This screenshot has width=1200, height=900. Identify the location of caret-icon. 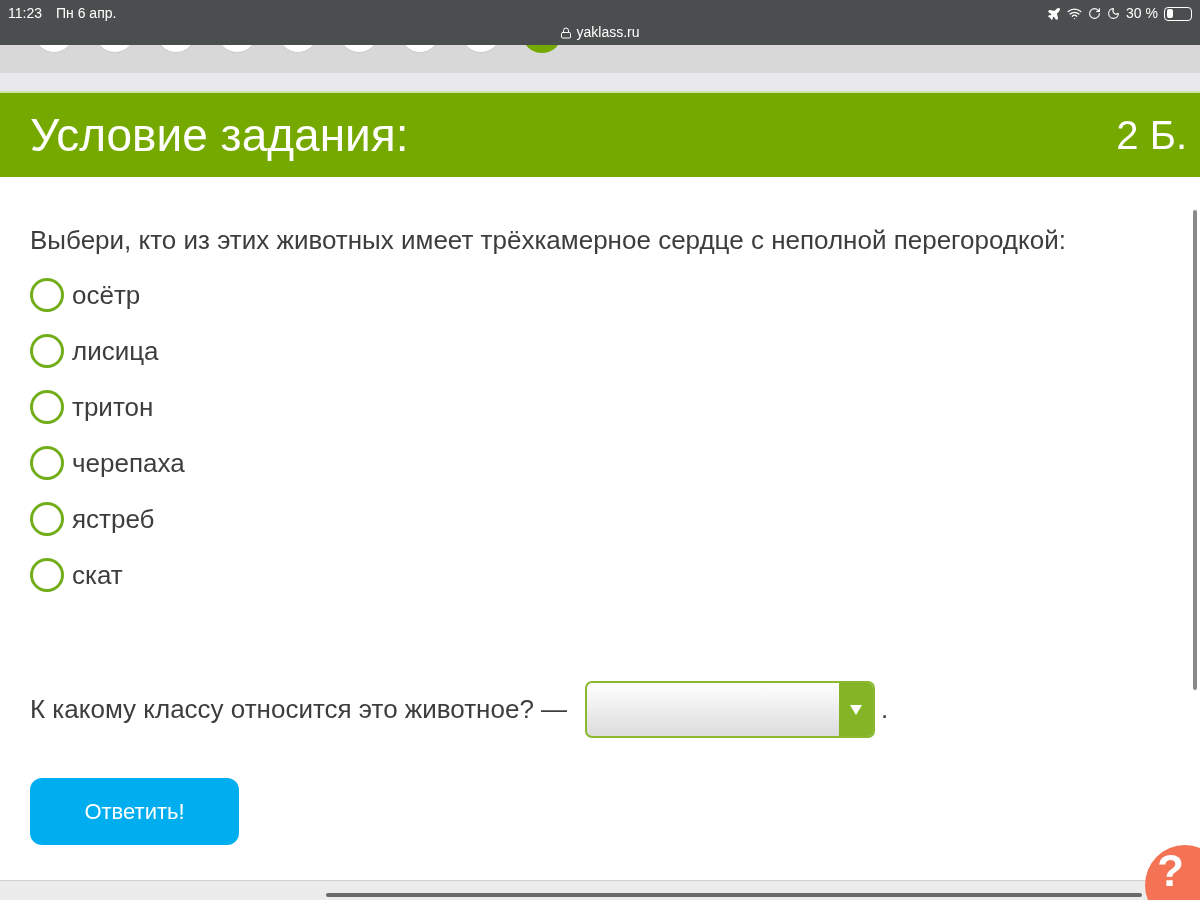
(856, 709).